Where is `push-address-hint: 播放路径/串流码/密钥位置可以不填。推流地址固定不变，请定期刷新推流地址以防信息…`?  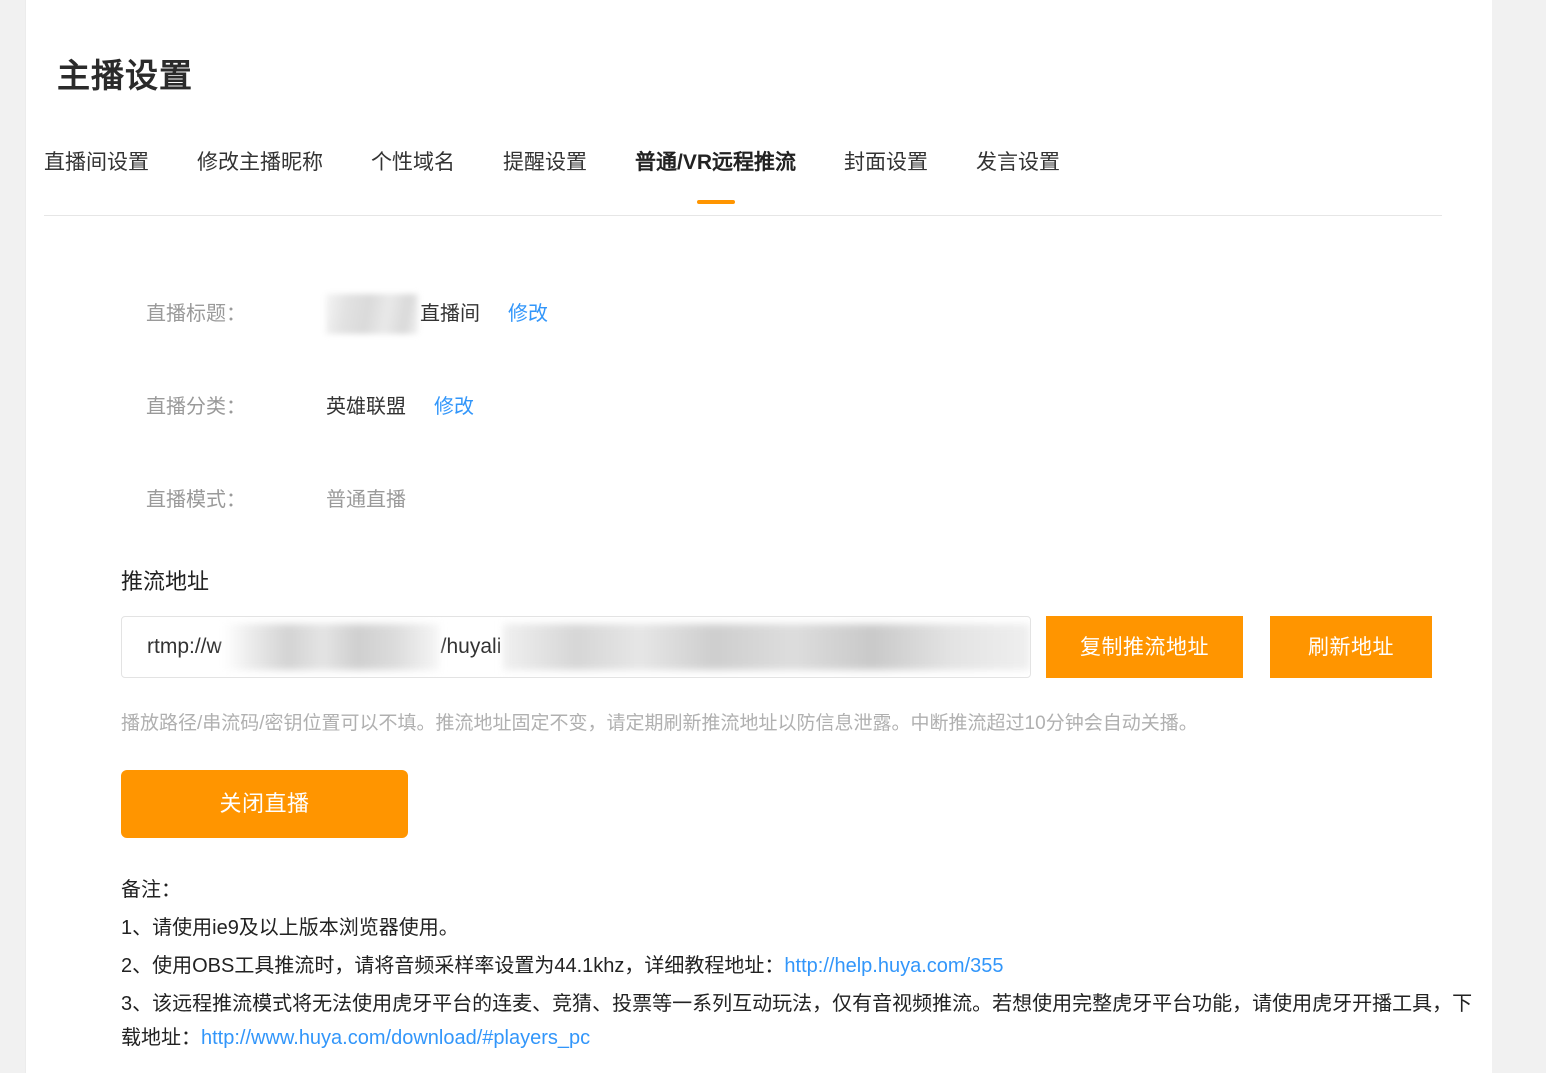
push-address-hint: 播放路径/串流码/密钥位置可以不填。推流地址固定不变，请定期刷新推流地址以防信息… is located at coordinates (659, 723).